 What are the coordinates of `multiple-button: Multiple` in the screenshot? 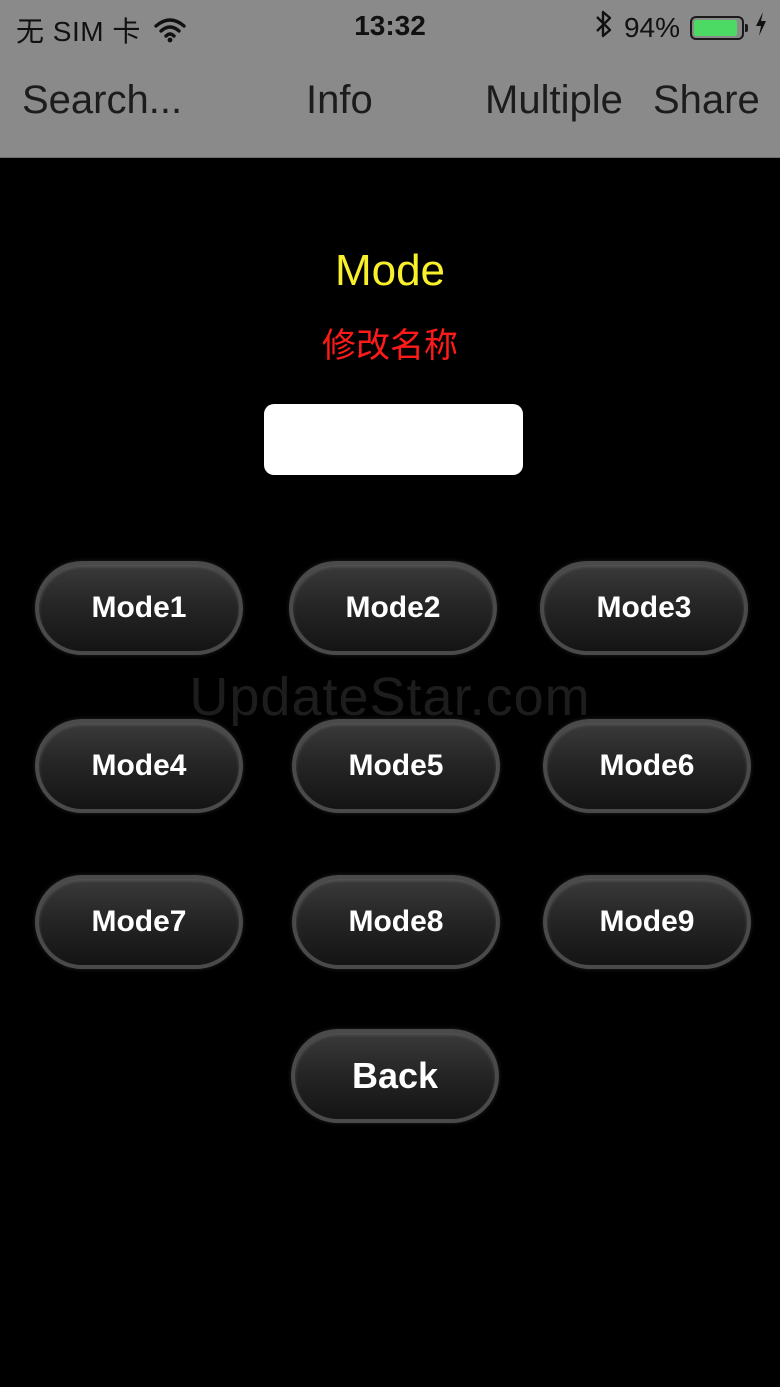 It's located at (554, 100).